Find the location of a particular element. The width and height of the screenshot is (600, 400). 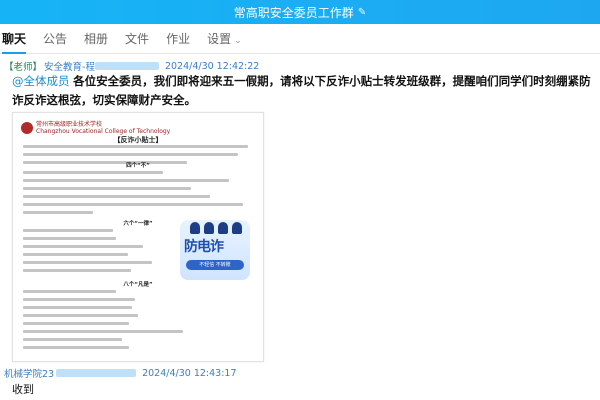

mention-all: @全体成员 is located at coordinates (41, 81).